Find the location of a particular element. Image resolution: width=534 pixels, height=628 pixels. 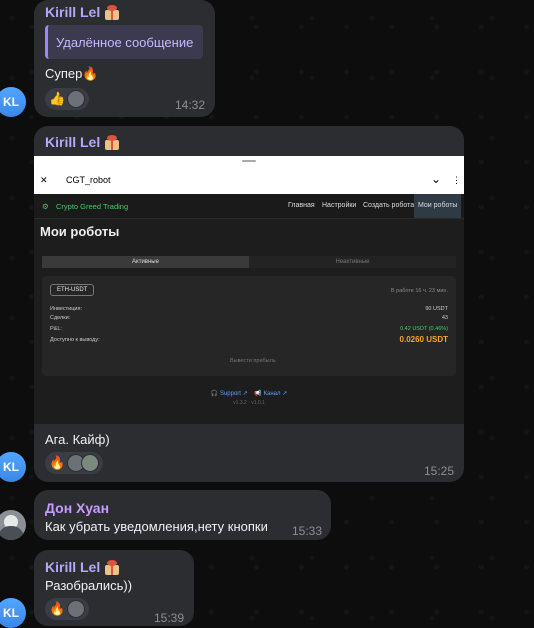

avatar is located at coordinates (13, 525).